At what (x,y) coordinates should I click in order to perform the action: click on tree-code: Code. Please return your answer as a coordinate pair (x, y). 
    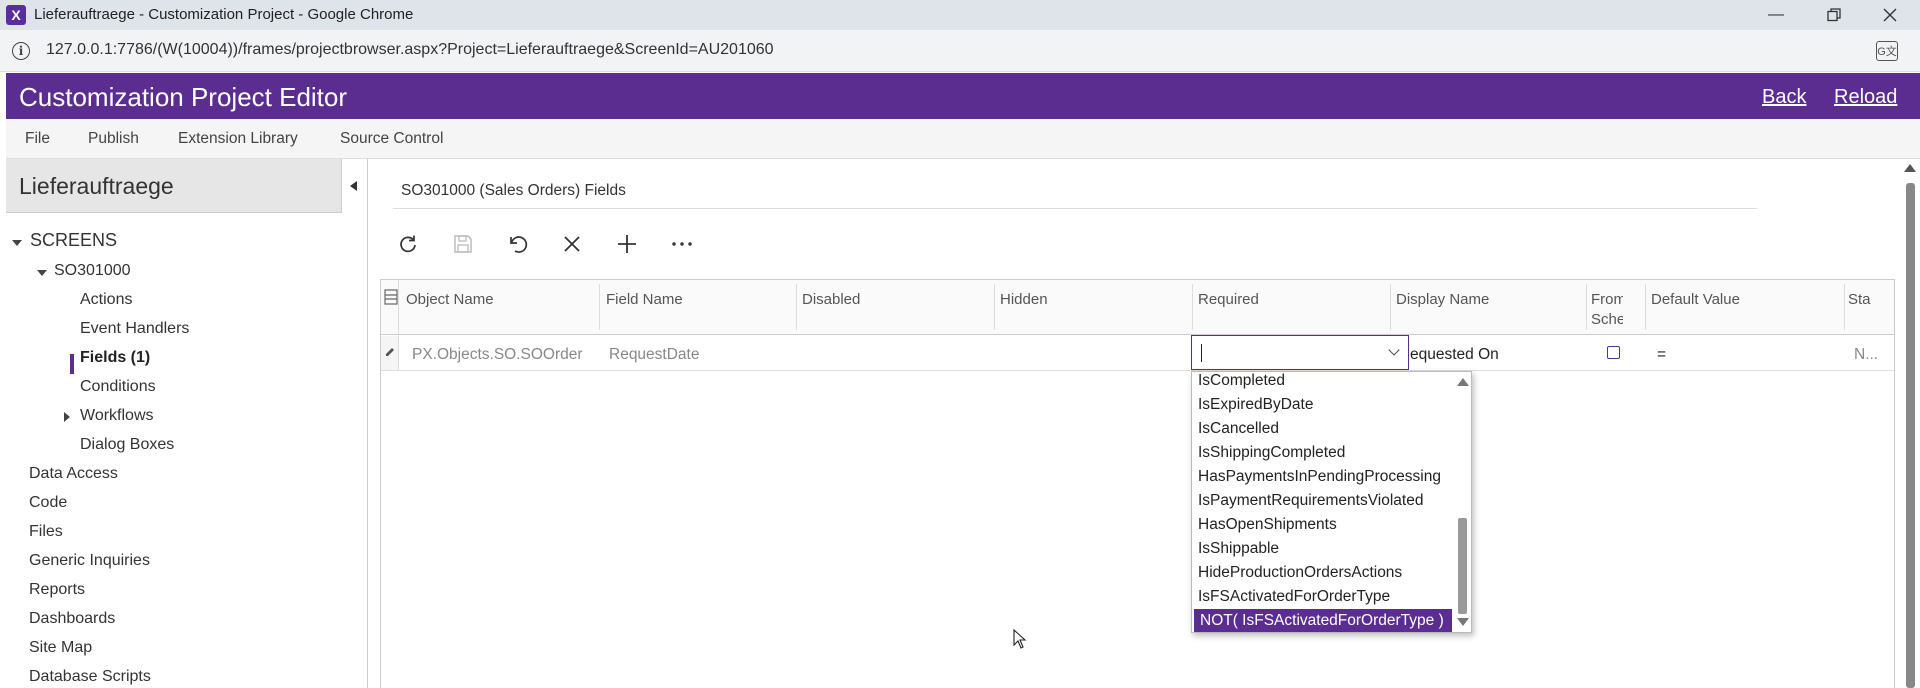
    Looking at the image, I should click on (48, 503).